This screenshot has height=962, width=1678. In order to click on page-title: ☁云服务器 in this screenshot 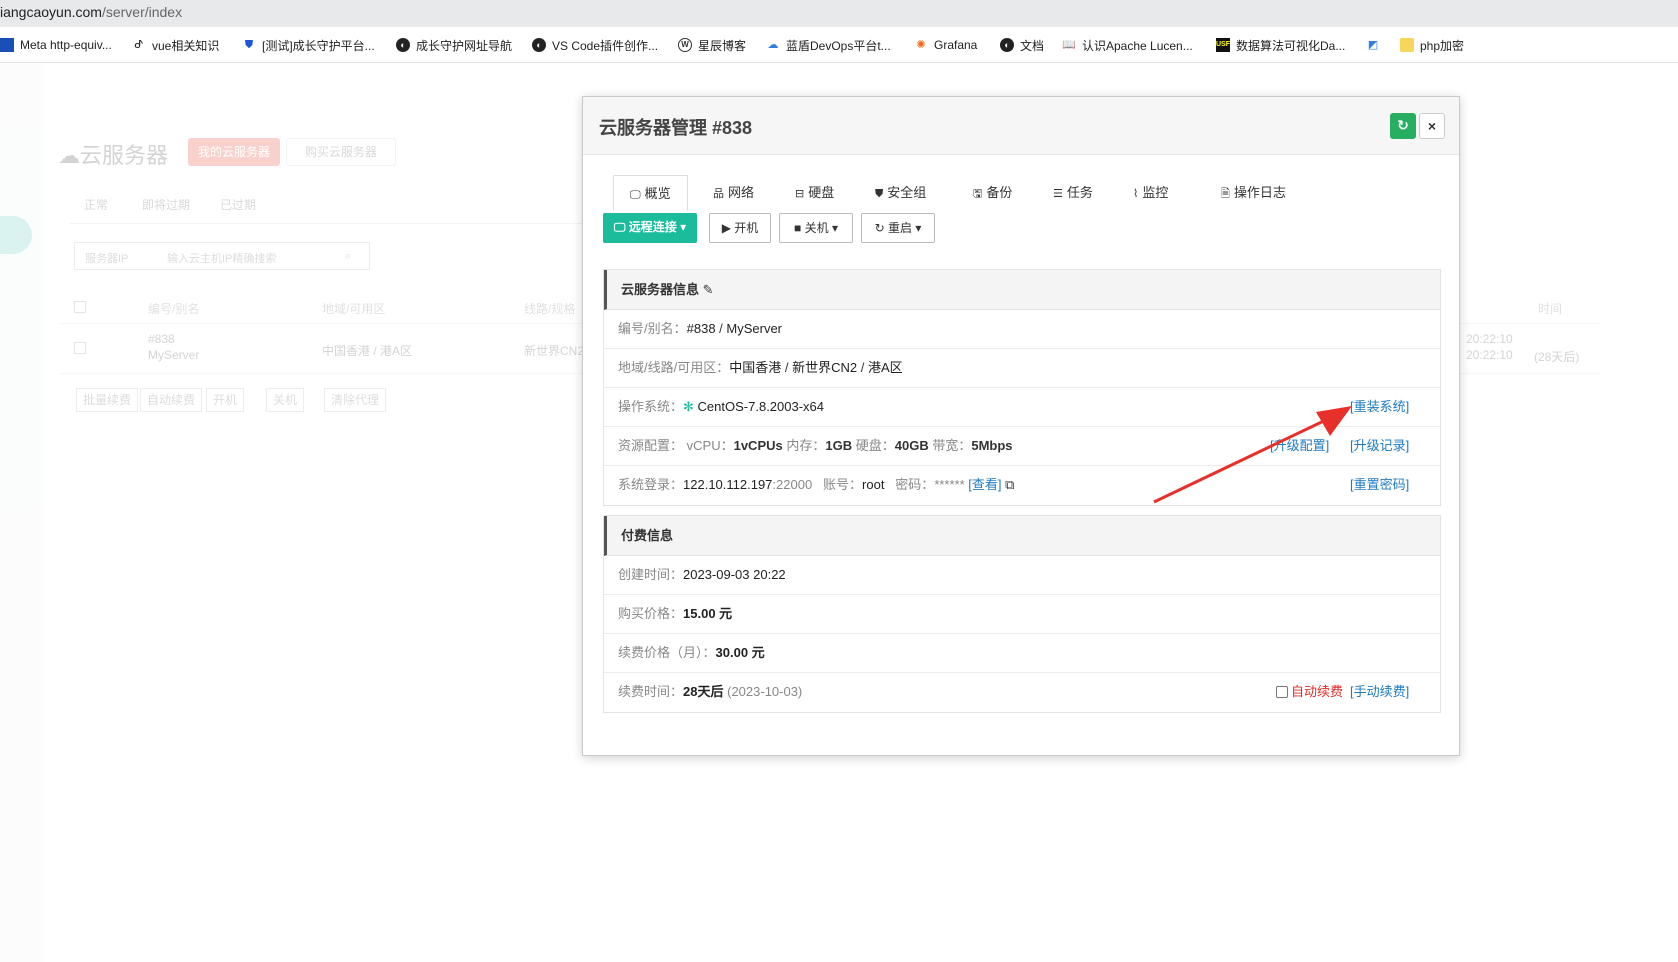, I will do `click(113, 155)`.